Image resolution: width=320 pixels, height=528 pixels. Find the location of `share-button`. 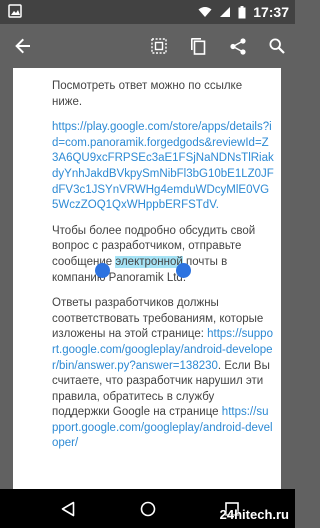

share-button is located at coordinates (238, 46).